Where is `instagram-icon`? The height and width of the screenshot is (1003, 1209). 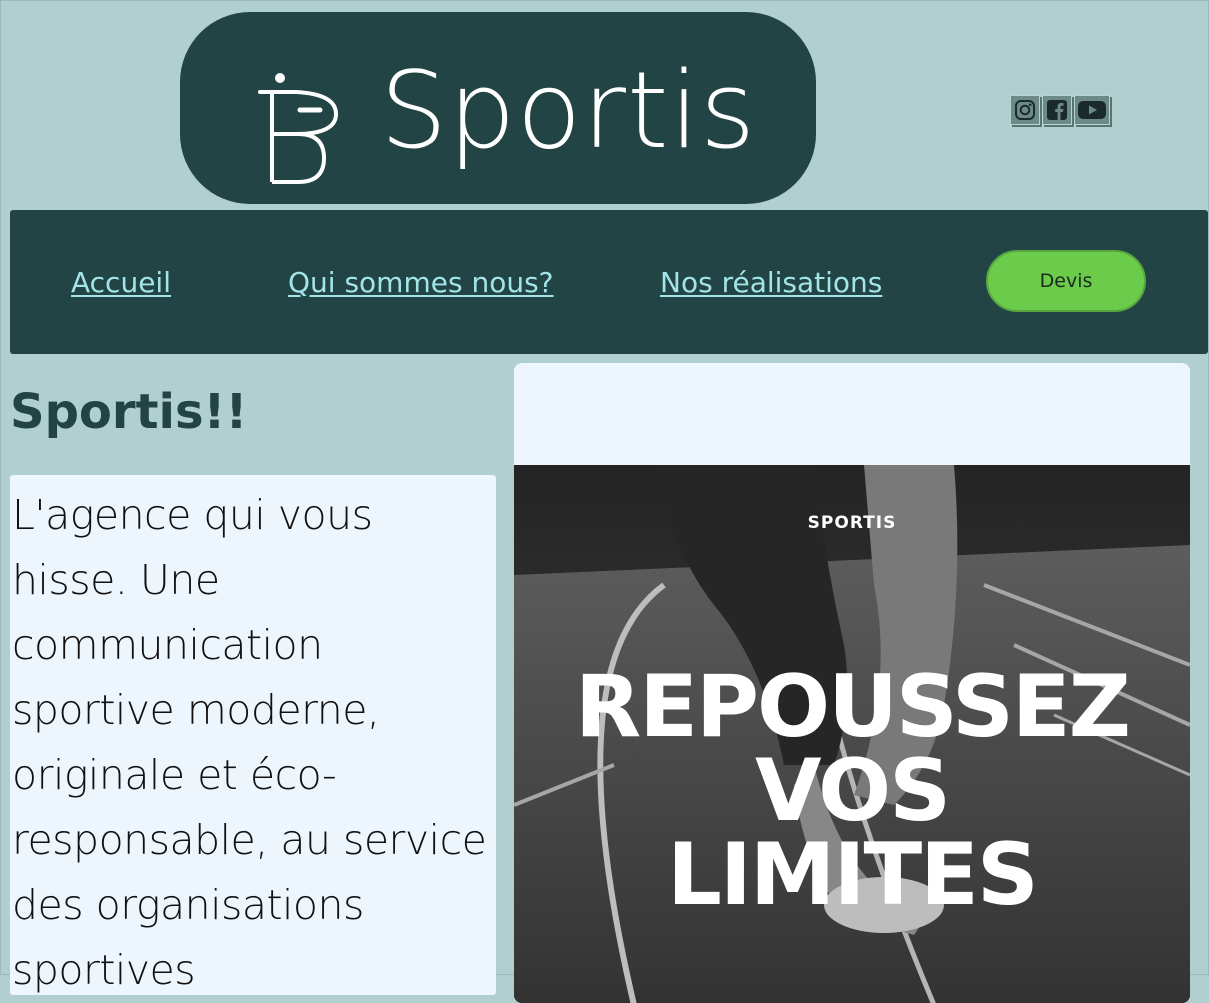
instagram-icon is located at coordinates (1025, 110).